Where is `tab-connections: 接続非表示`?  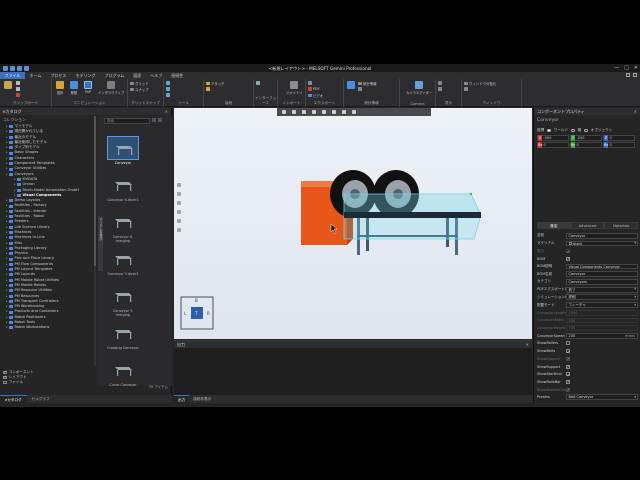 tab-connections: 接続非表示 is located at coordinates (202, 399).